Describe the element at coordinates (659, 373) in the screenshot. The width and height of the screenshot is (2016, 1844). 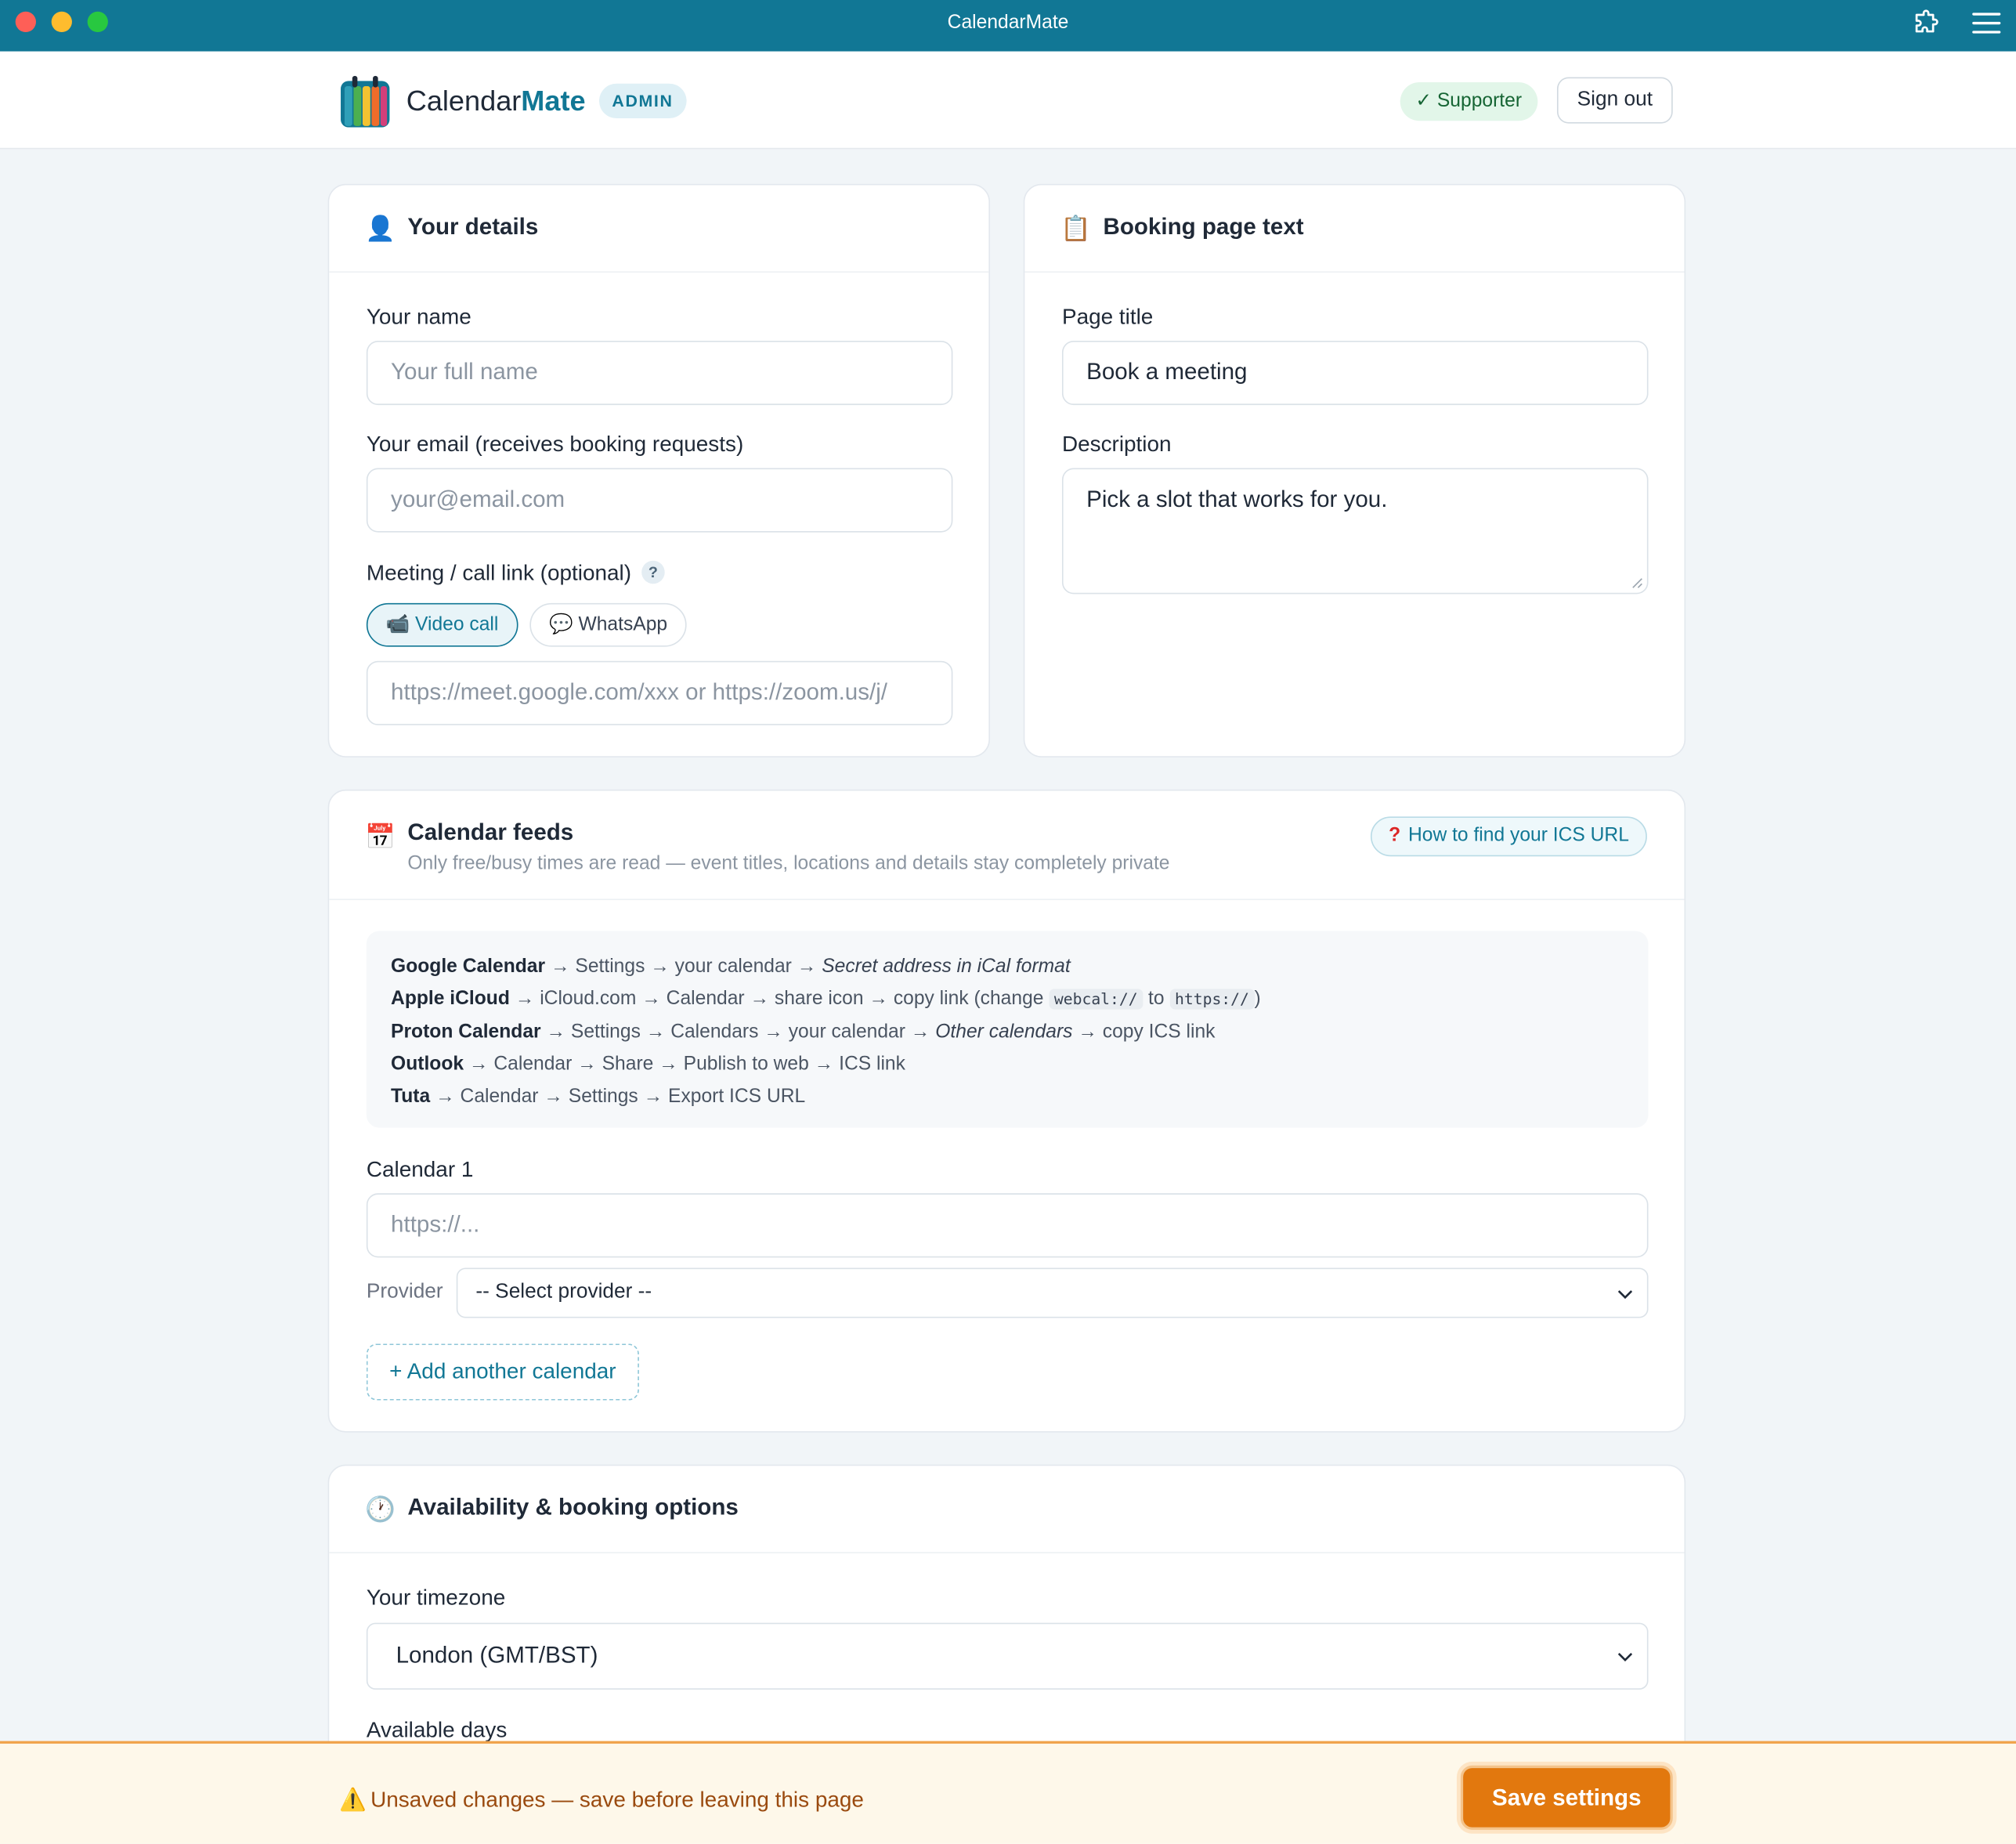
I see `name-input: Your full name` at that location.